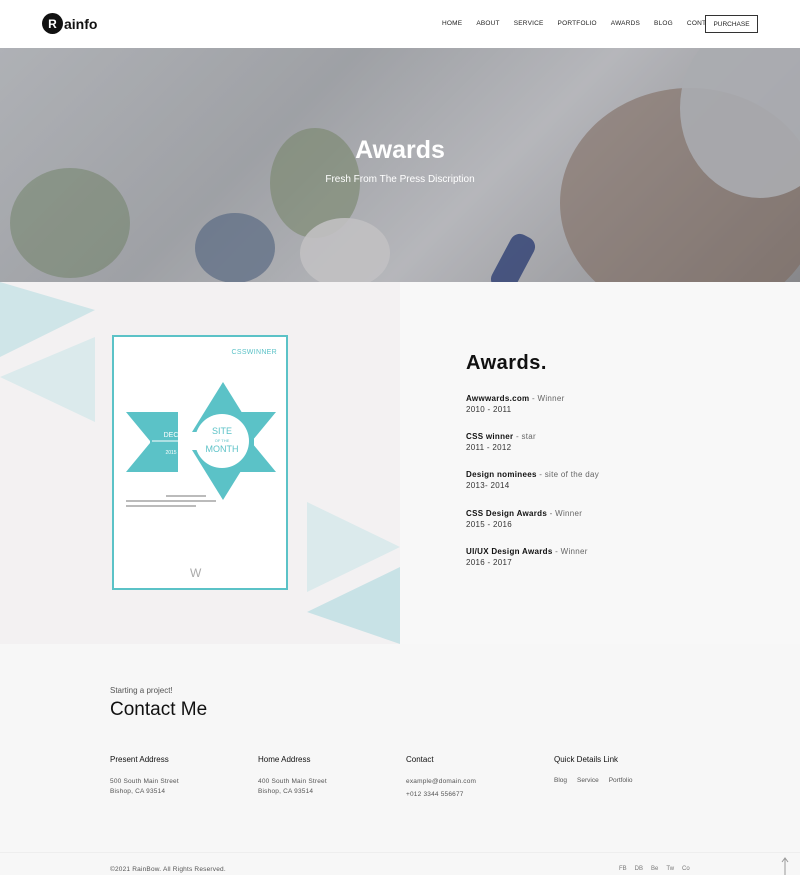  What do you see at coordinates (286, 791) in the screenshot?
I see `home-address-line2: Bishop, CA 93514` at bounding box center [286, 791].